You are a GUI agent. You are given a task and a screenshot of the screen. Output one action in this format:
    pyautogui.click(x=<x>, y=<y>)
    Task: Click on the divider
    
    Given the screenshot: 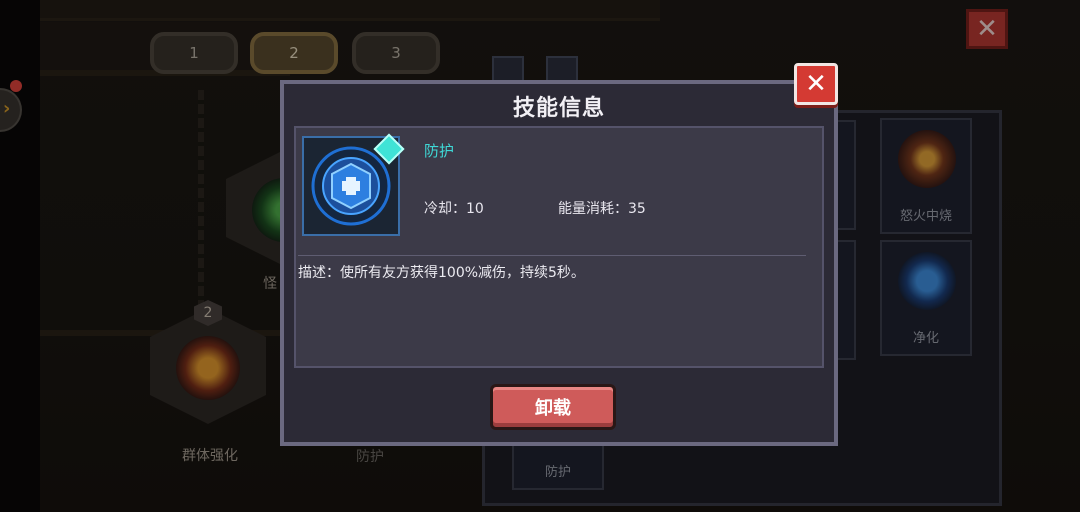 What is the action you would take?
    pyautogui.click(x=552, y=255)
    